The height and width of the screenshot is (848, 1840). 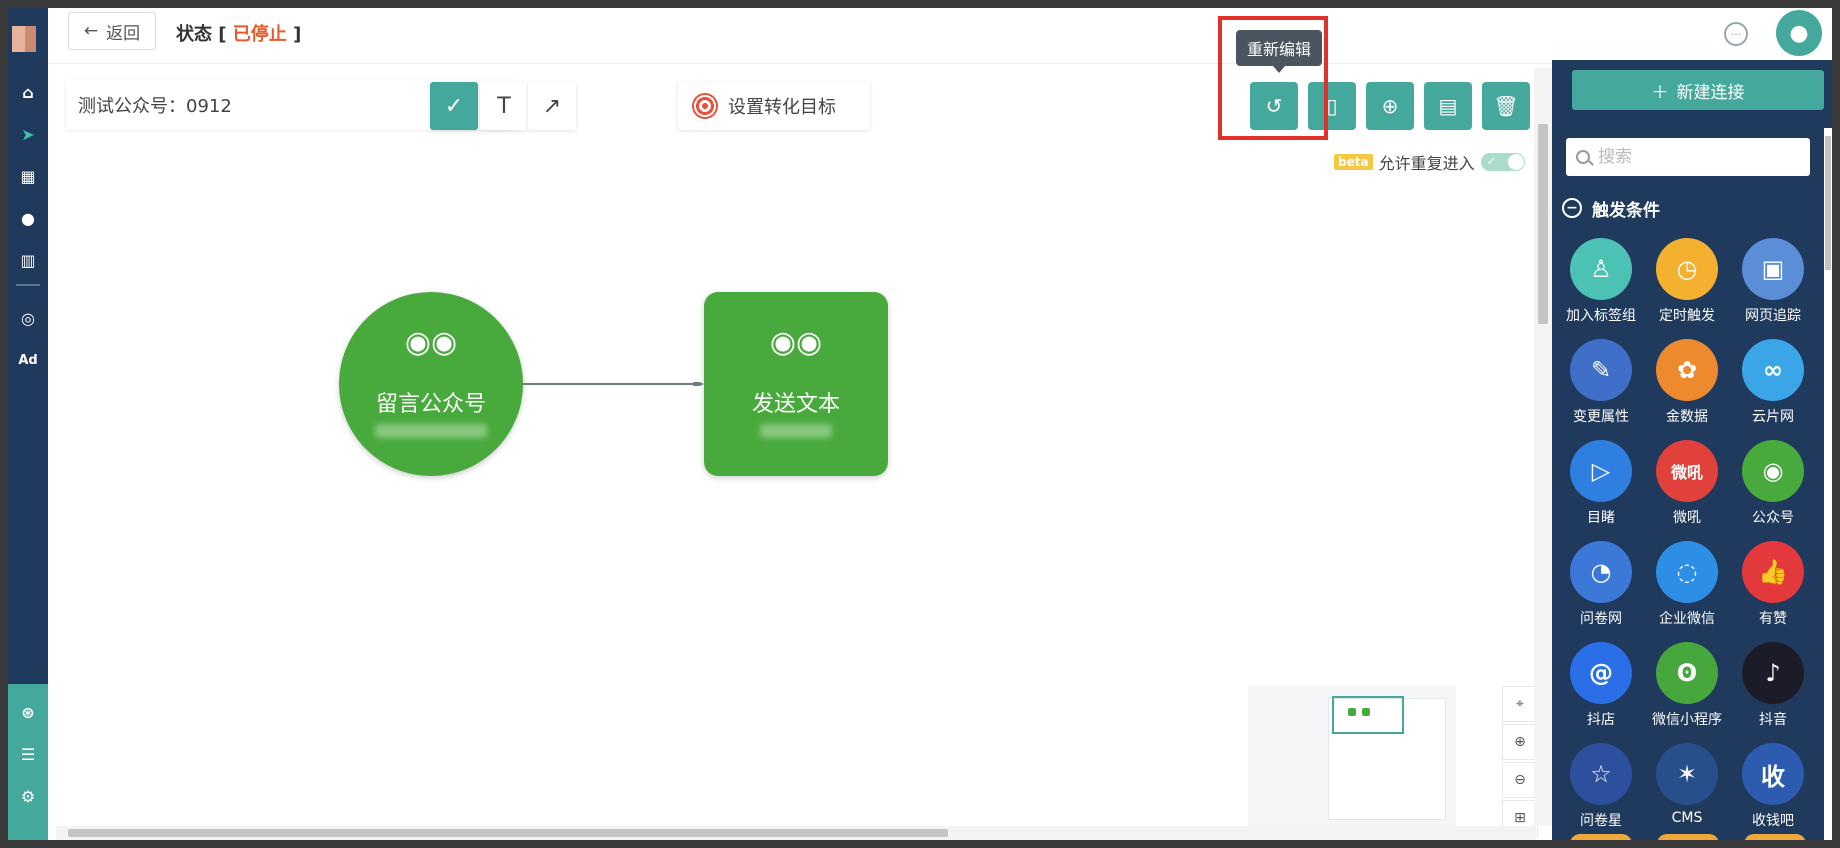 What do you see at coordinates (1601, 518) in the screenshot?
I see `trigger-label: 目睹` at bounding box center [1601, 518].